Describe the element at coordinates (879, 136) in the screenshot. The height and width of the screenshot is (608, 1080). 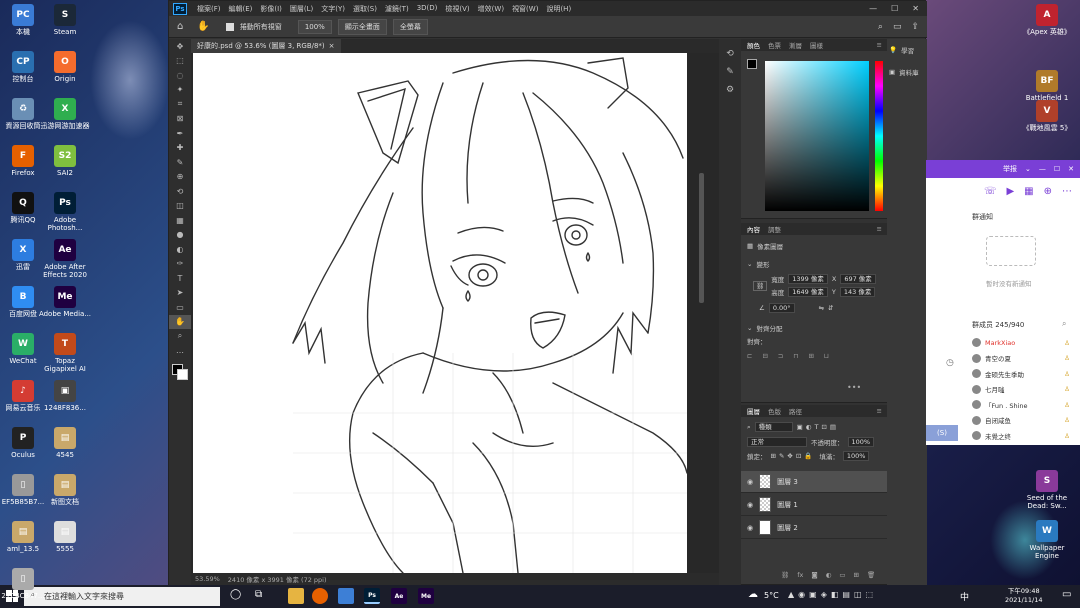
I see `hue-slider` at that location.